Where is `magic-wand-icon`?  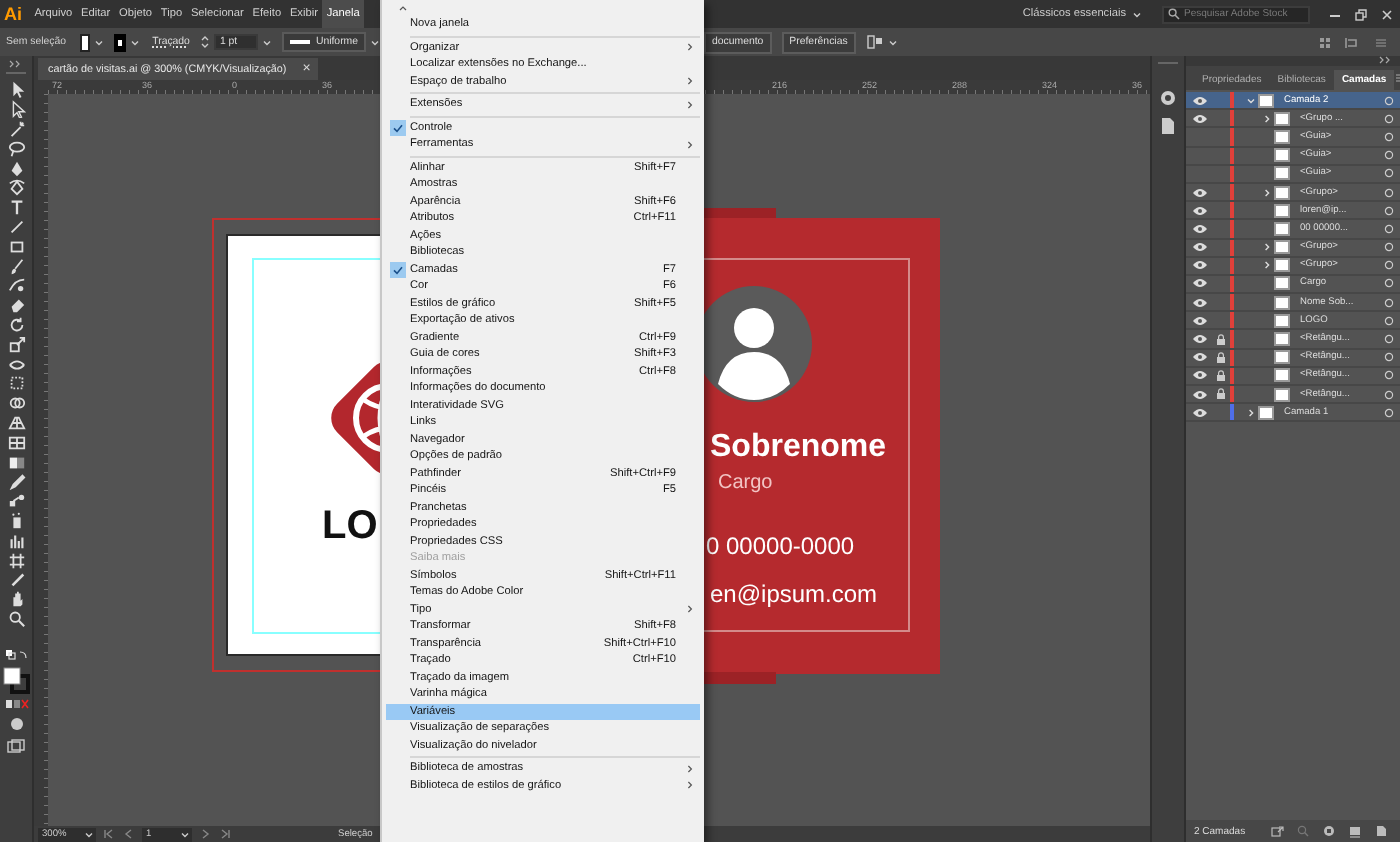 magic-wand-icon is located at coordinates (16, 128).